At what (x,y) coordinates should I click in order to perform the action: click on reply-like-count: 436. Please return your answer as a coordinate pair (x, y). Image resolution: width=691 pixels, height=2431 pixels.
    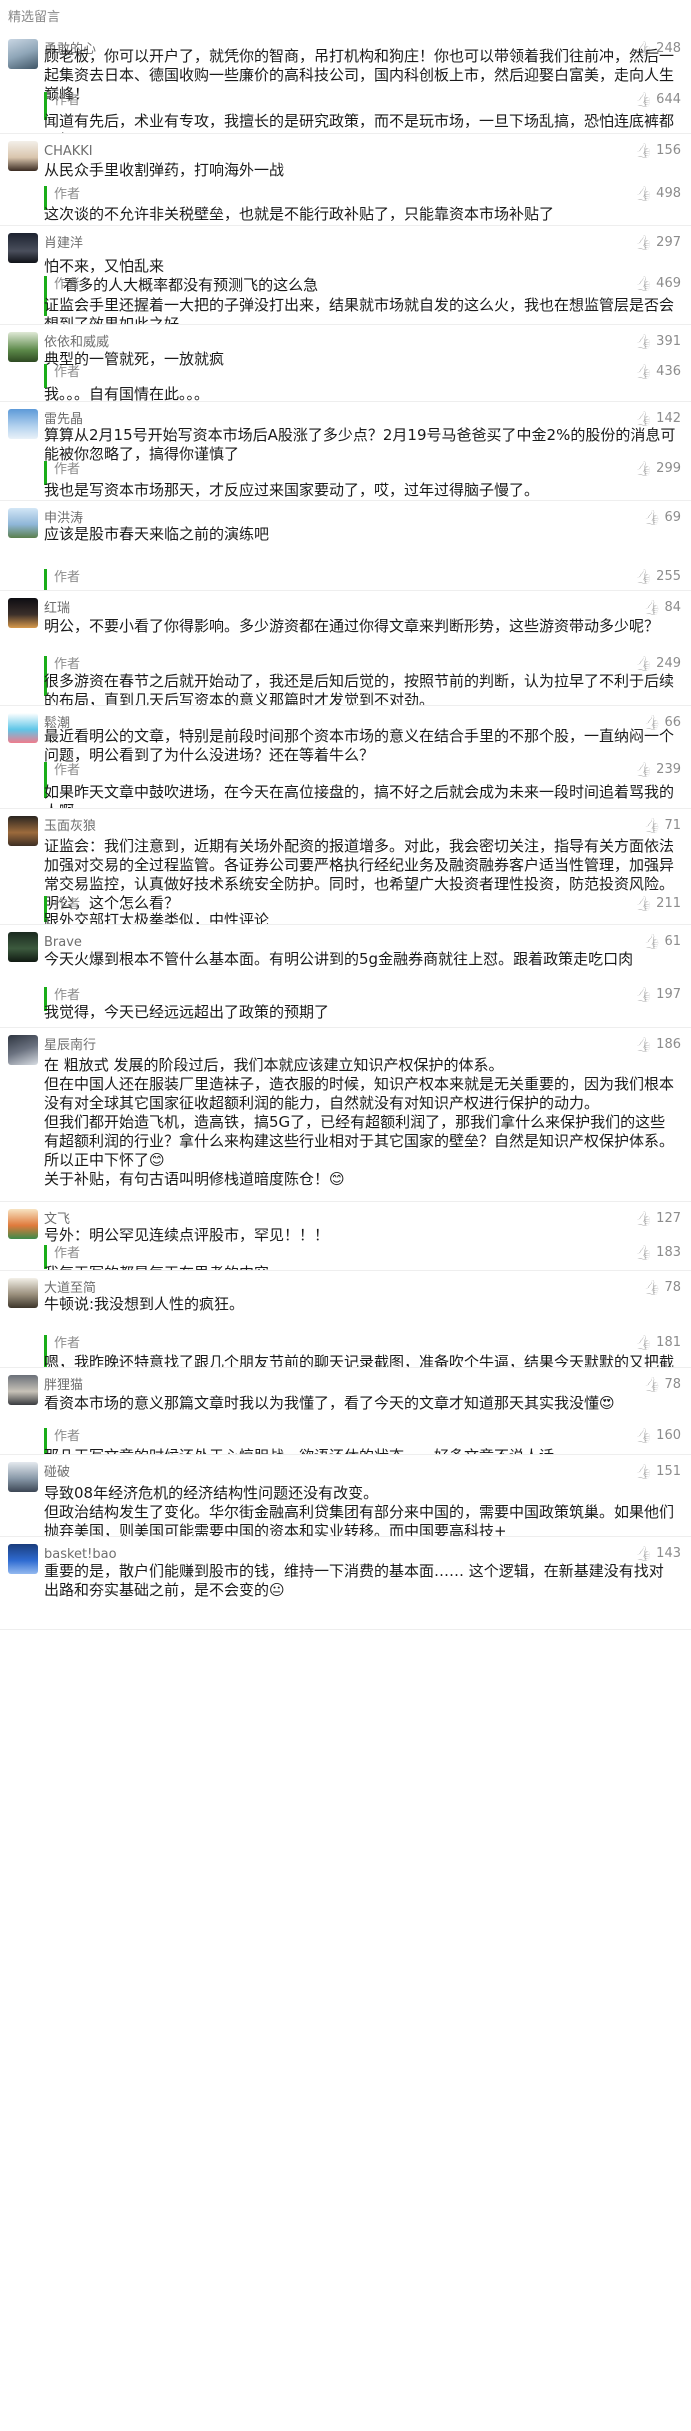
    Looking at the image, I should click on (668, 371).